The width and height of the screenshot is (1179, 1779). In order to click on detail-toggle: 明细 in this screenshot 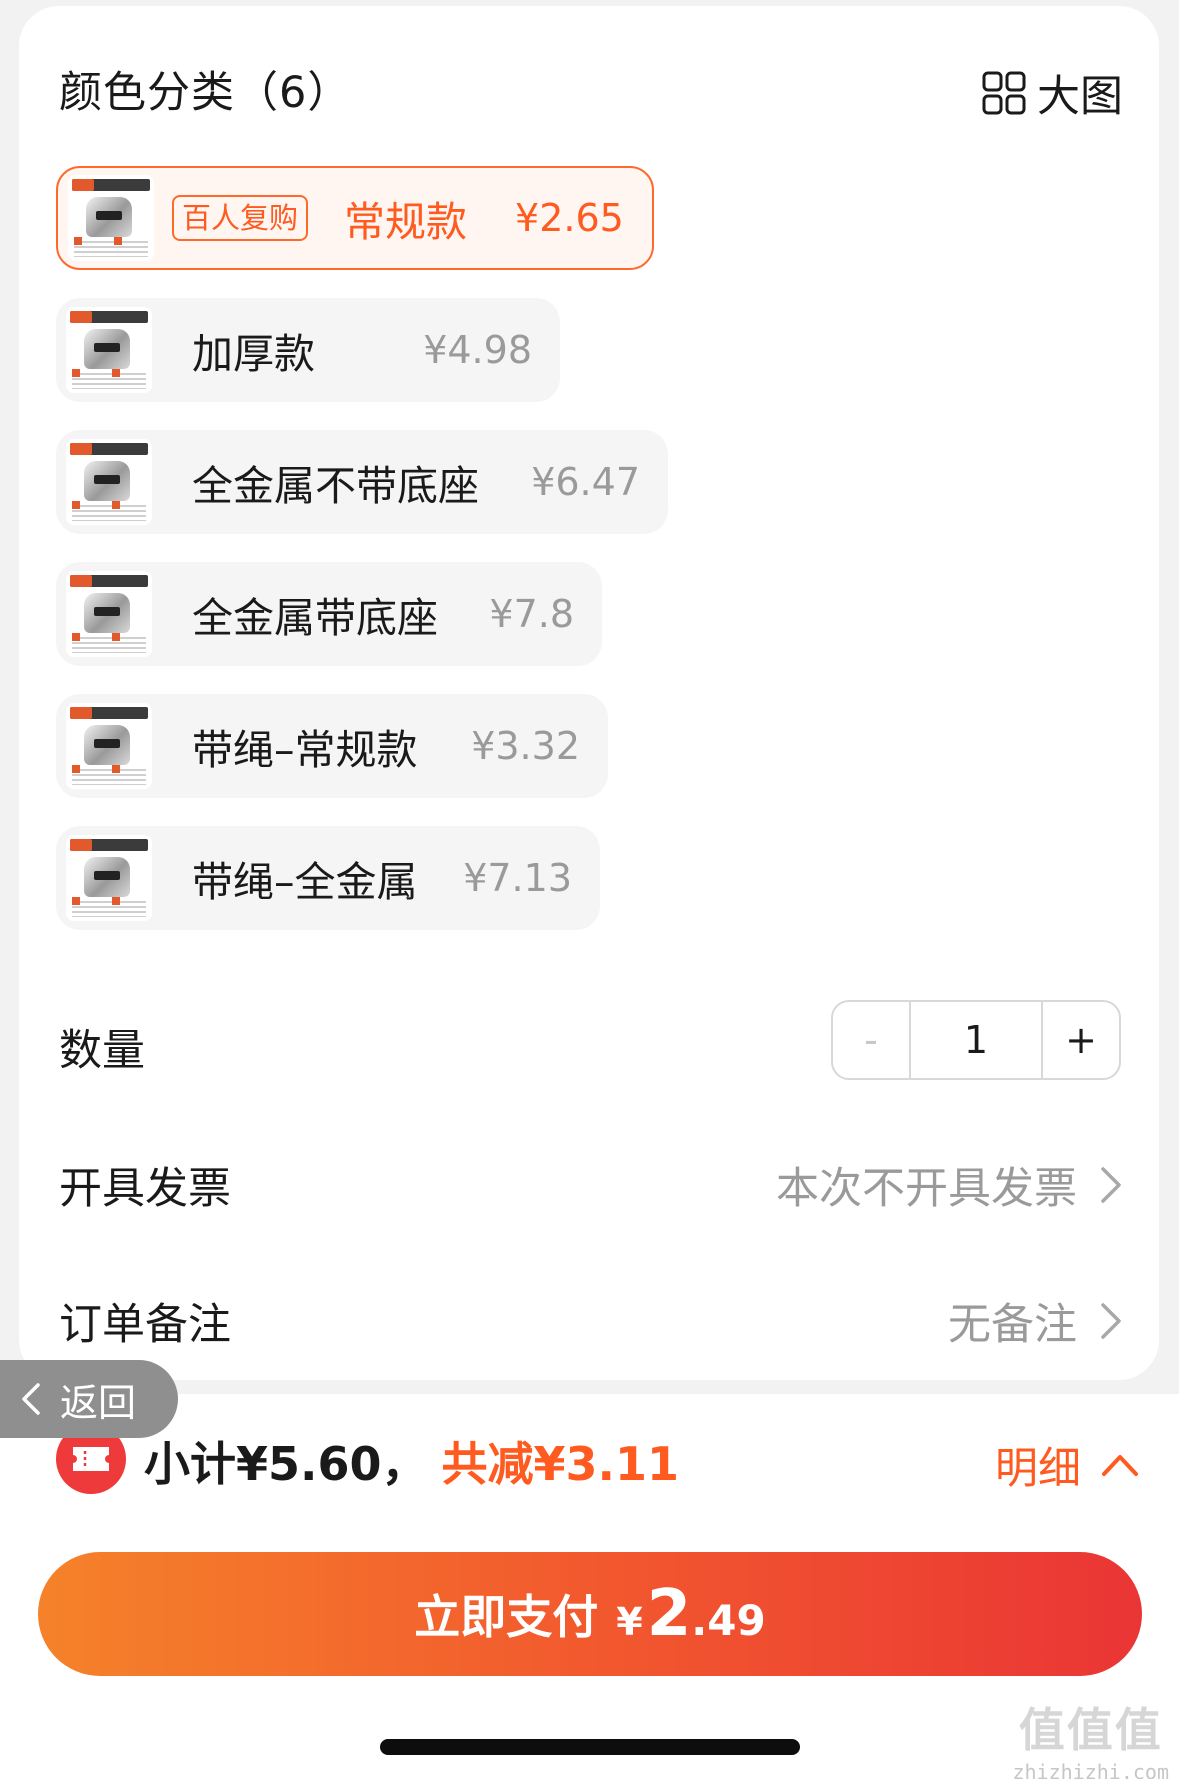, I will do `click(1067, 1465)`.